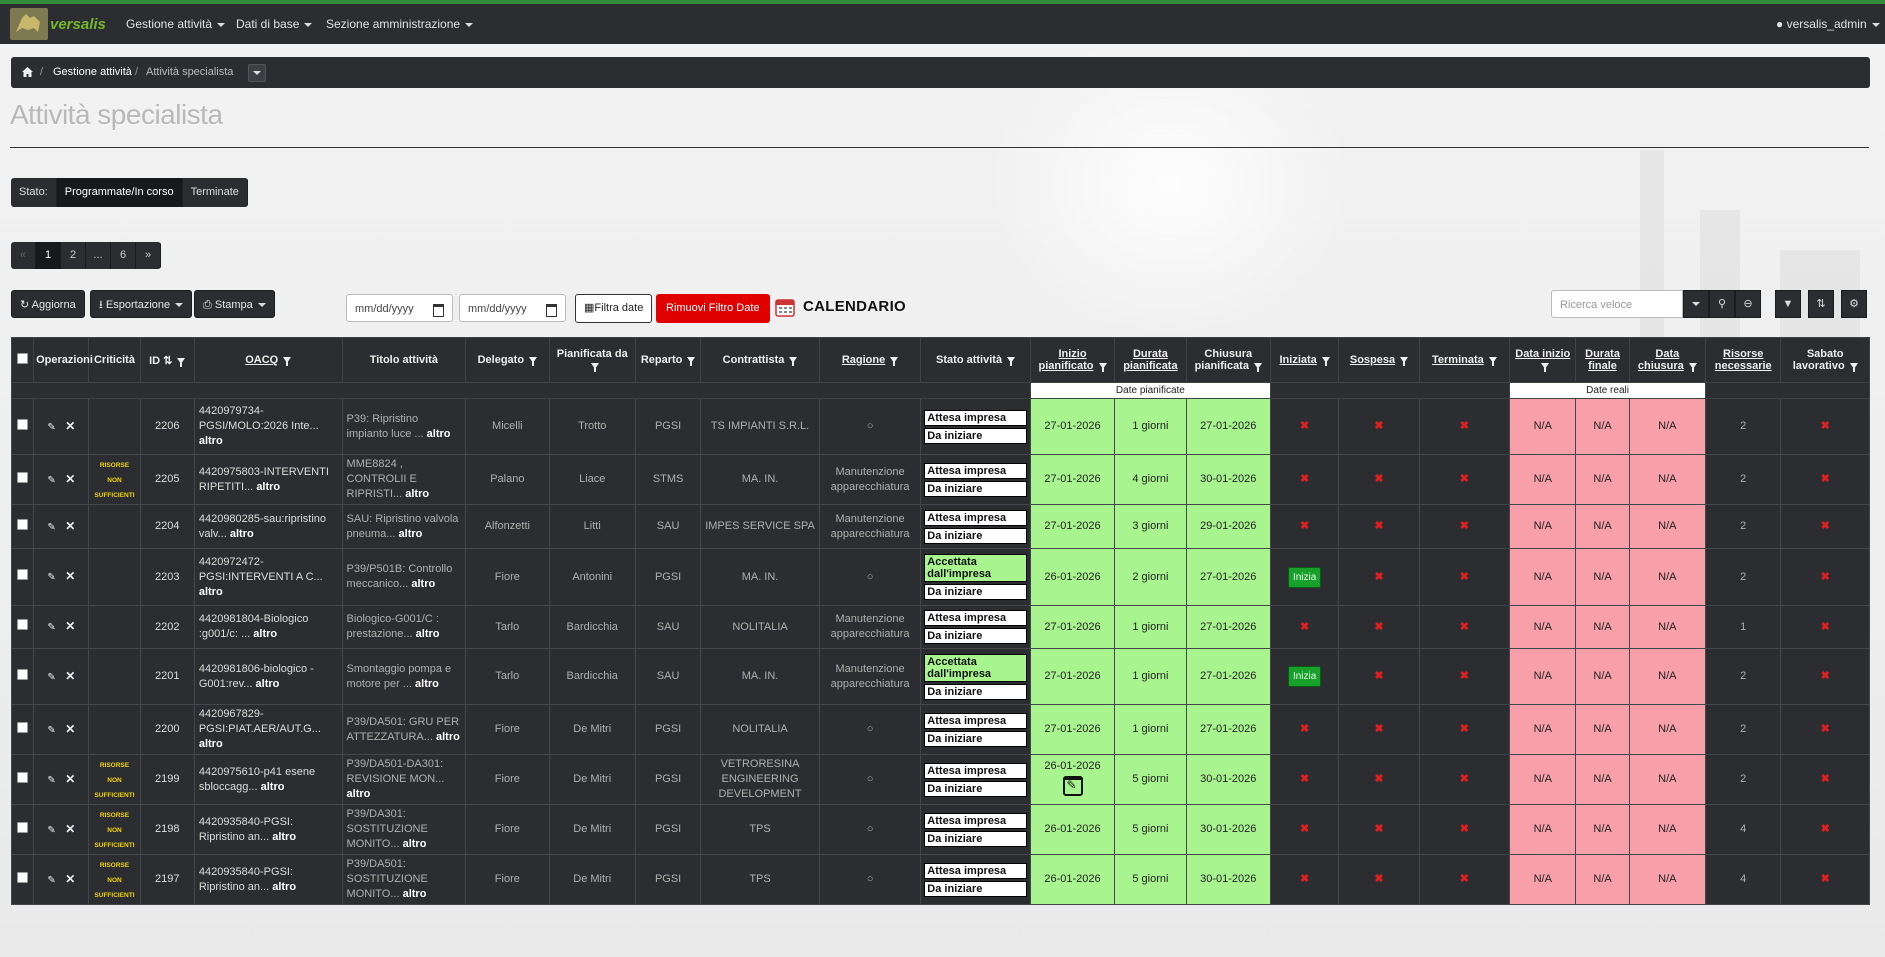 The image size is (1885, 957). What do you see at coordinates (1464, 360) in the screenshot?
I see `header-terminata: Terminata` at bounding box center [1464, 360].